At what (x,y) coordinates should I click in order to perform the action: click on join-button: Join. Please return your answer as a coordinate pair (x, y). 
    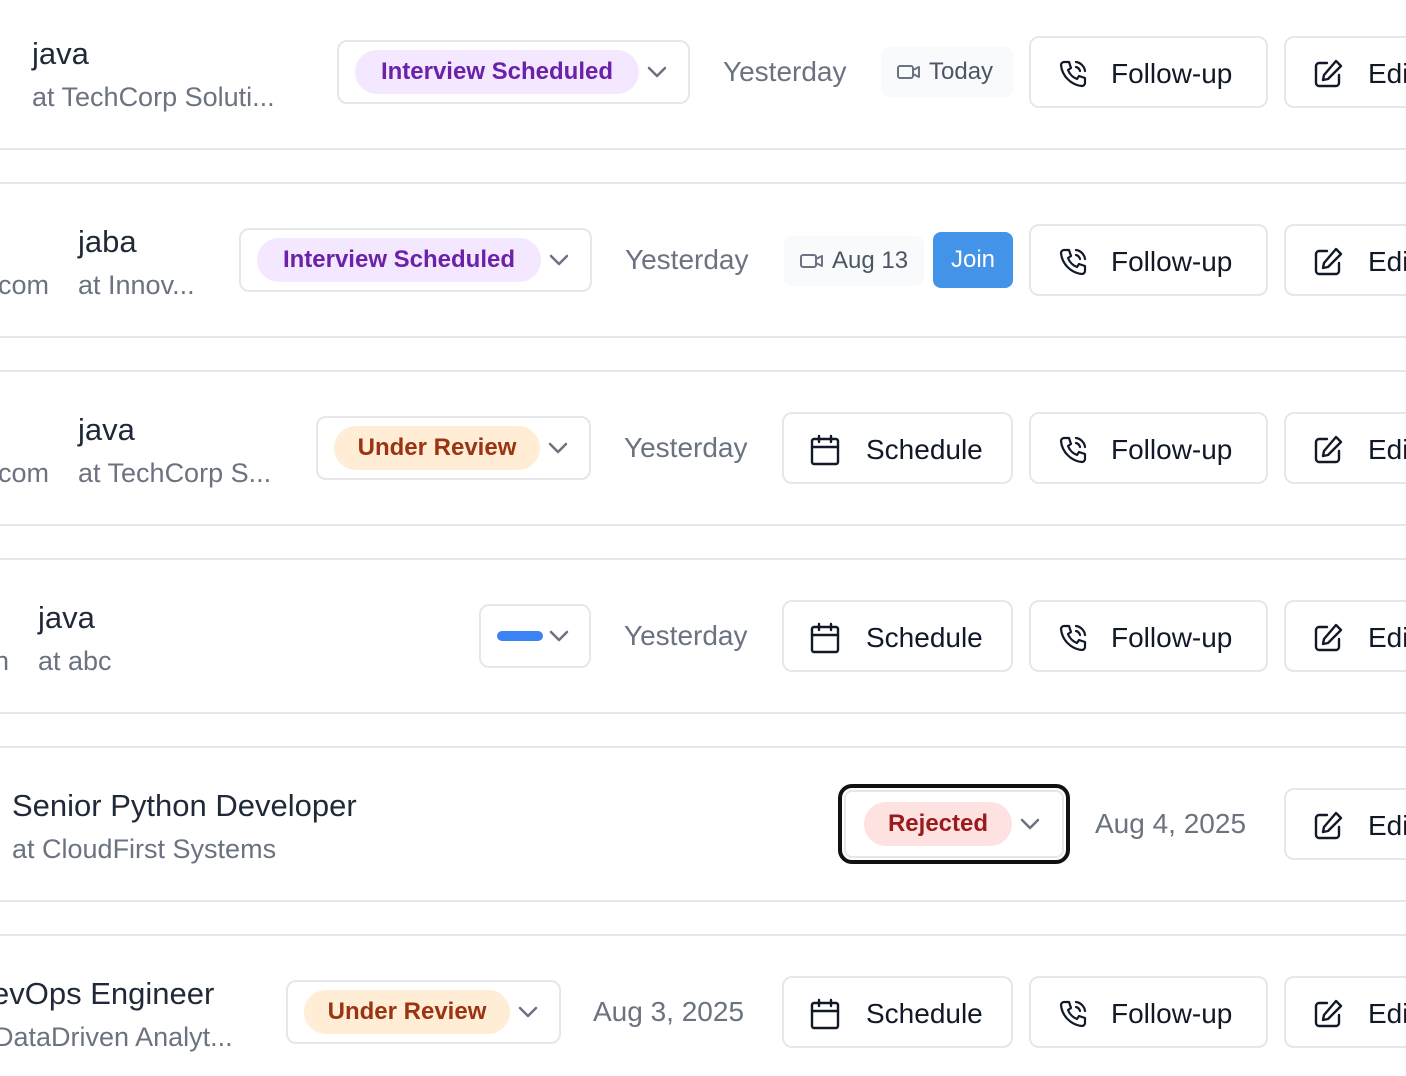
    Looking at the image, I should click on (973, 260).